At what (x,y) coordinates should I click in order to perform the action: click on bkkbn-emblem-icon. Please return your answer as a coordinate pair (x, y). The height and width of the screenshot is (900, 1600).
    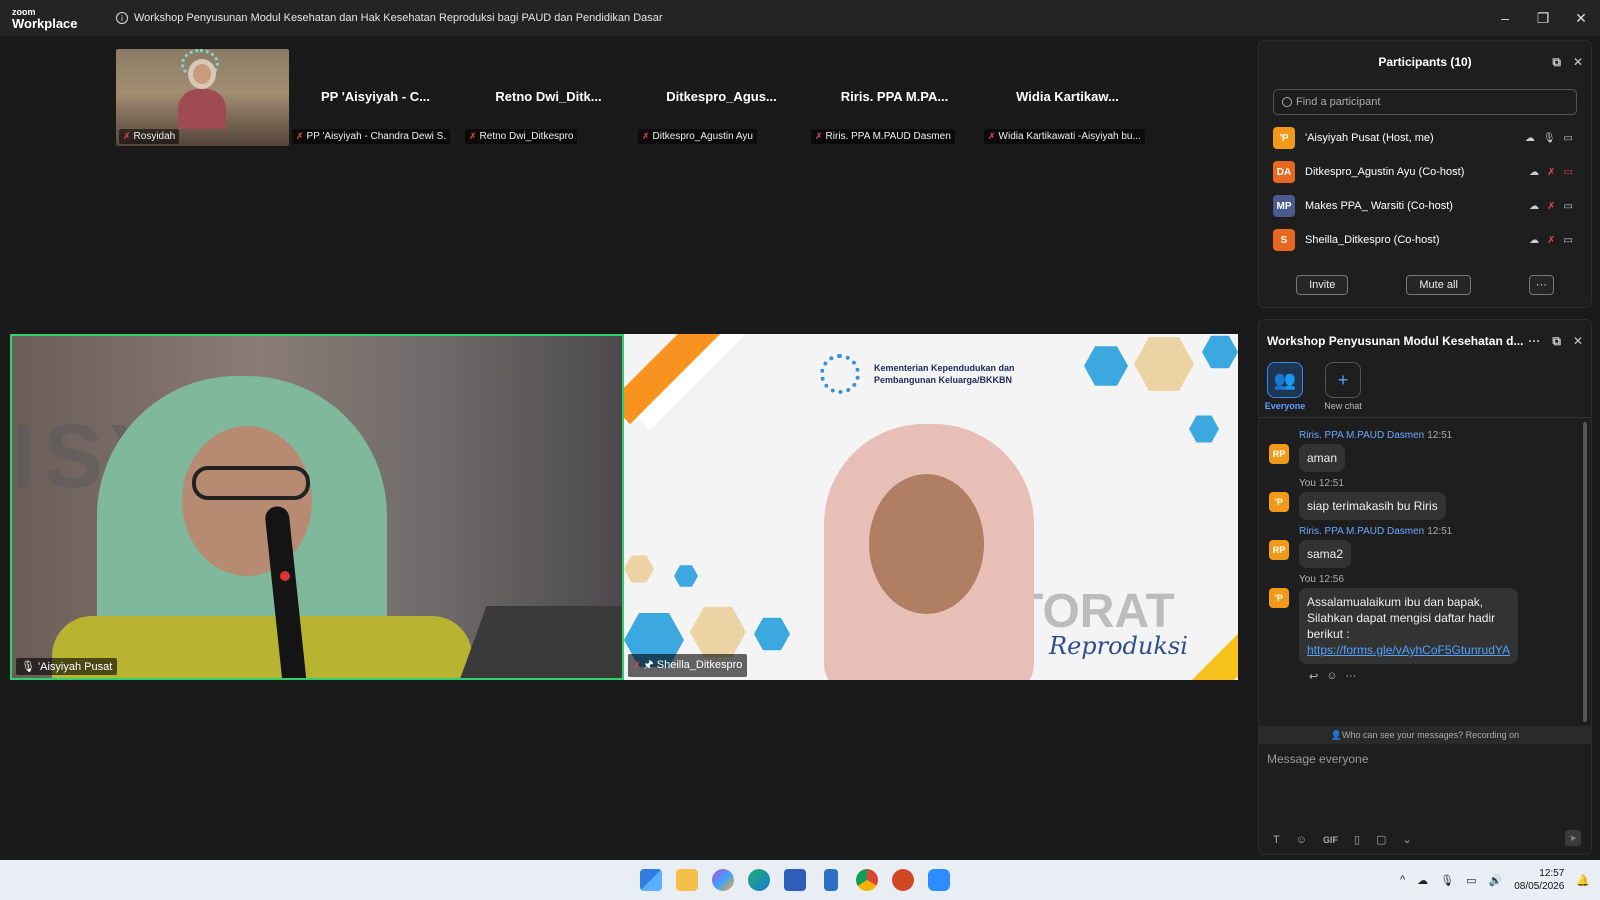
    Looking at the image, I should click on (840, 374).